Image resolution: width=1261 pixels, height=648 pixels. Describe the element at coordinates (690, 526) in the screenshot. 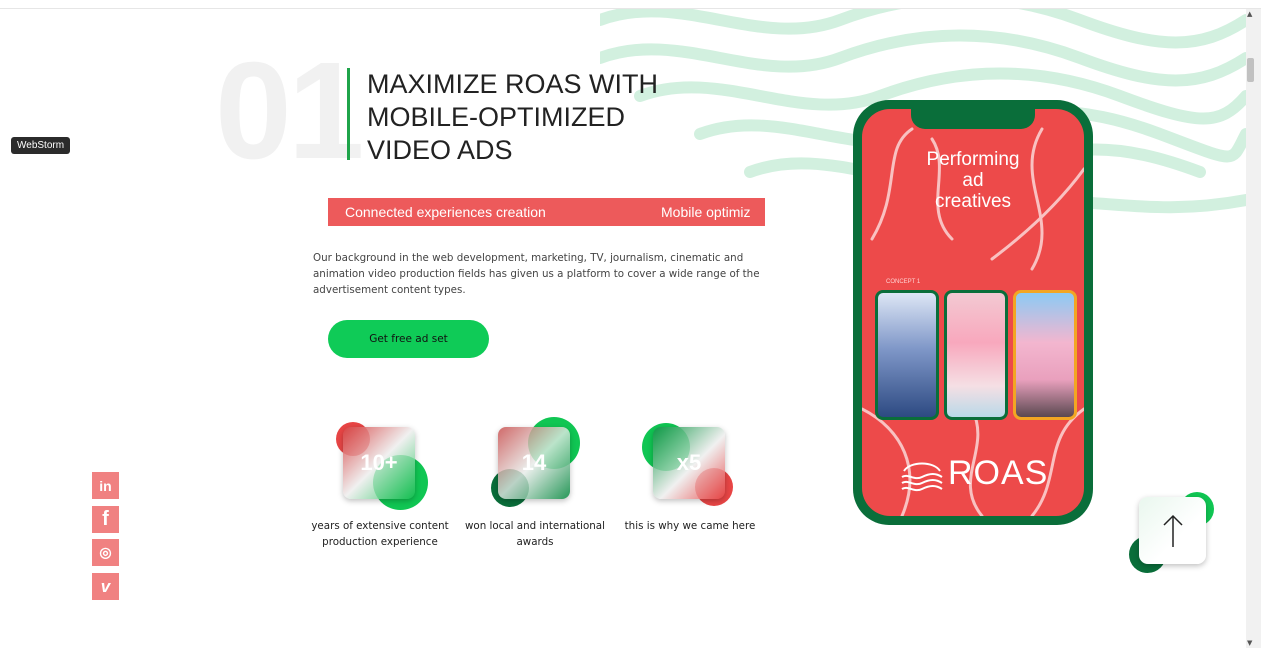

I see `stat-label: this is why we came here` at that location.